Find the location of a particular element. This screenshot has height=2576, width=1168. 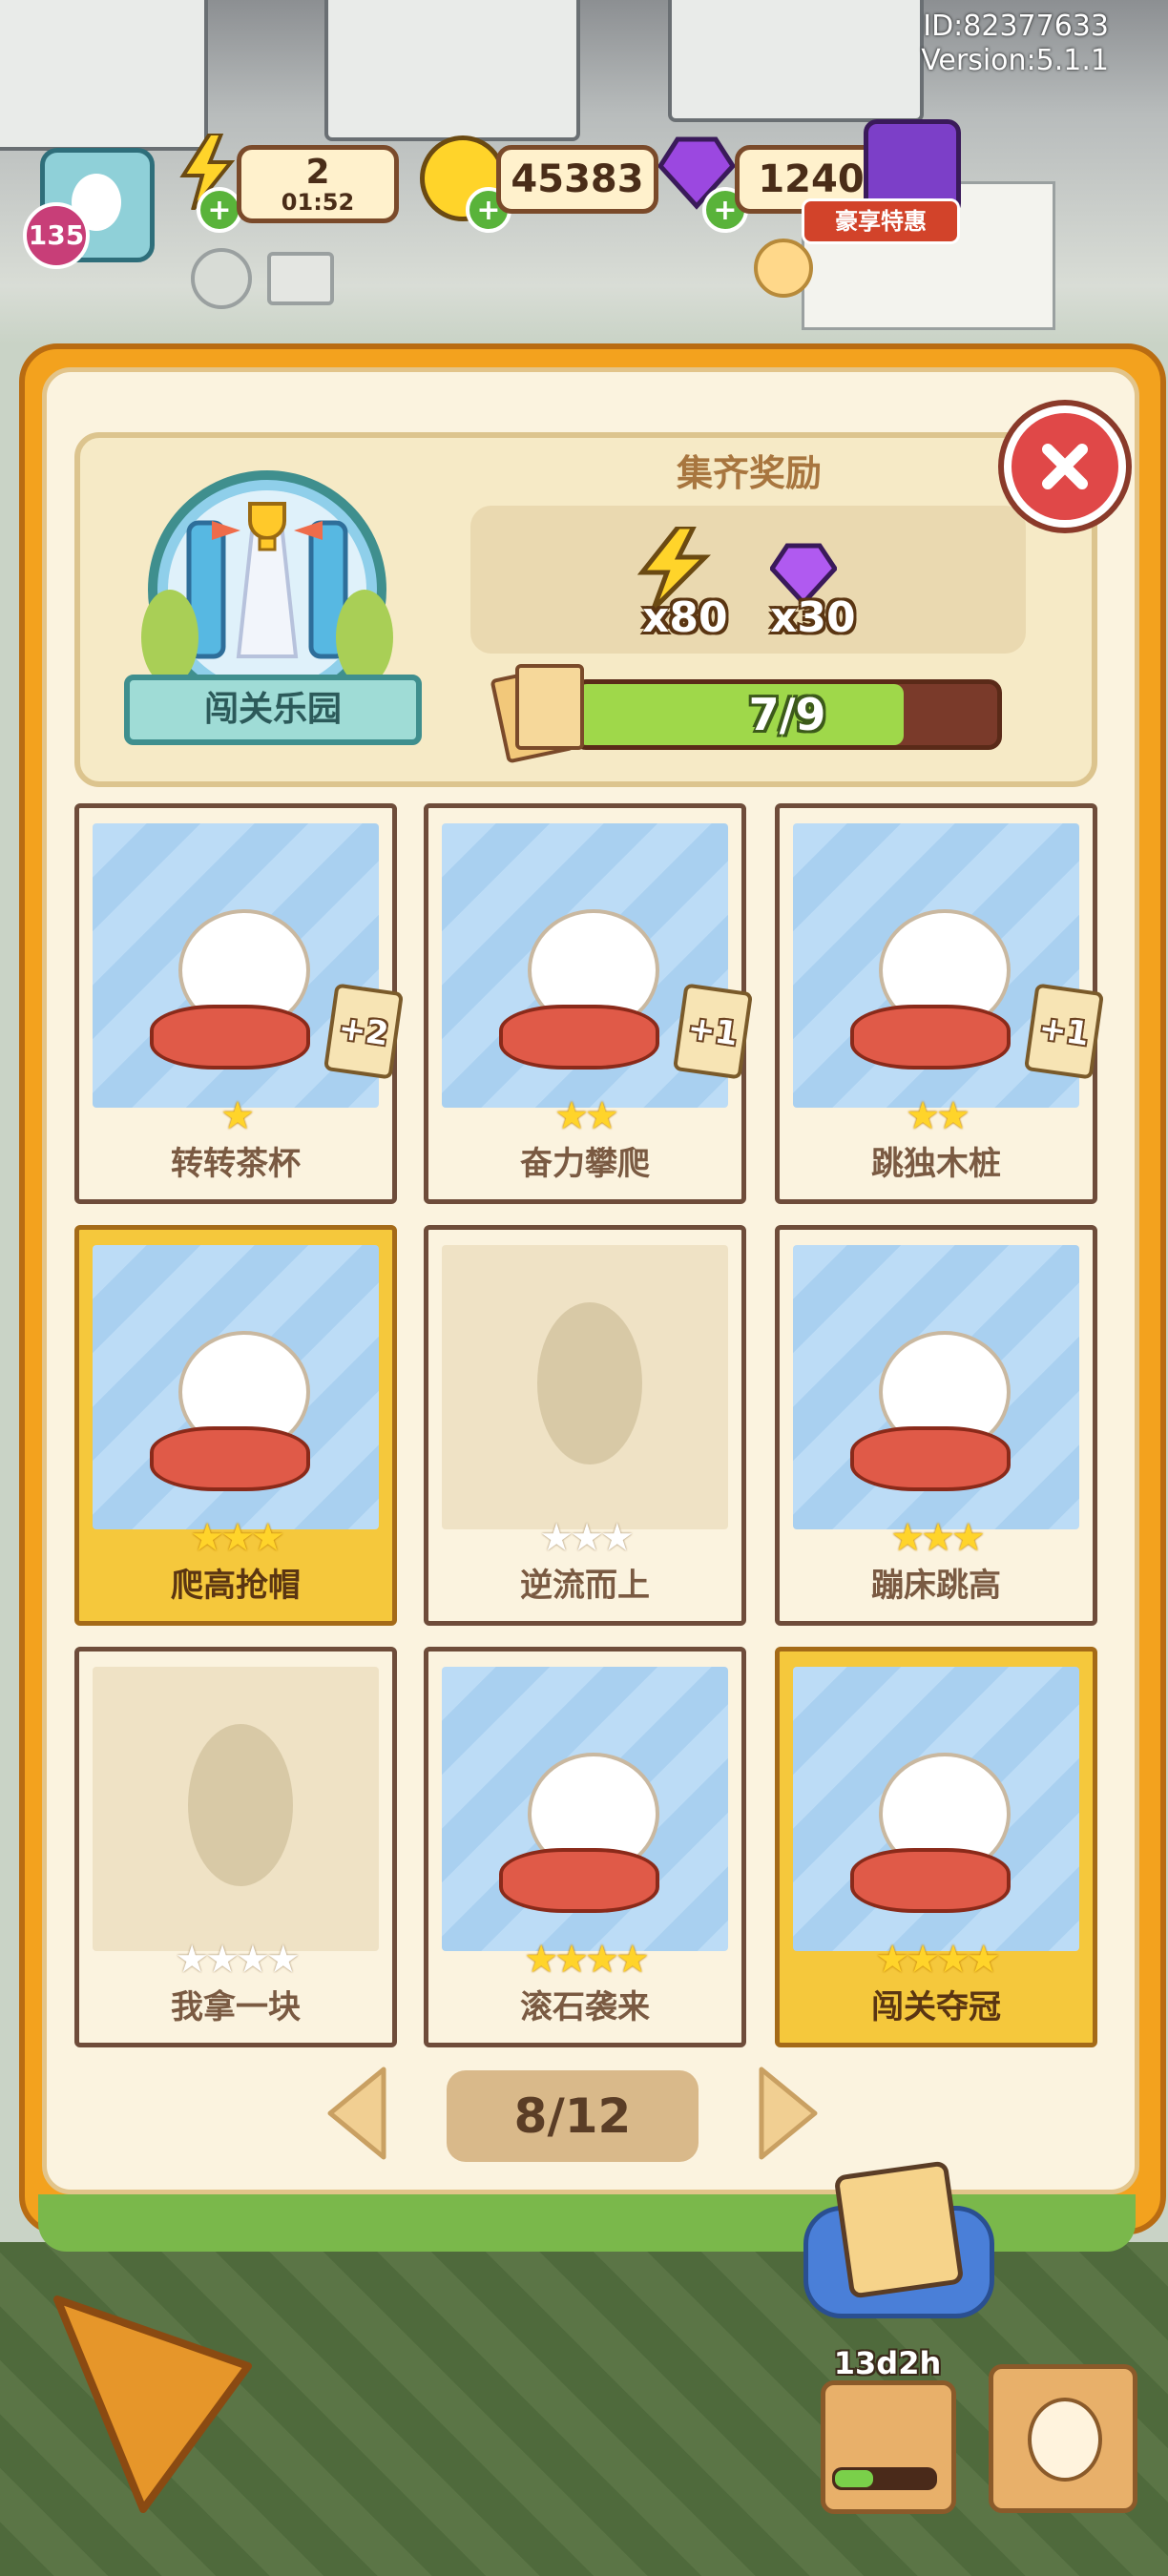

arrow-right-icon is located at coordinates (788, 2113).